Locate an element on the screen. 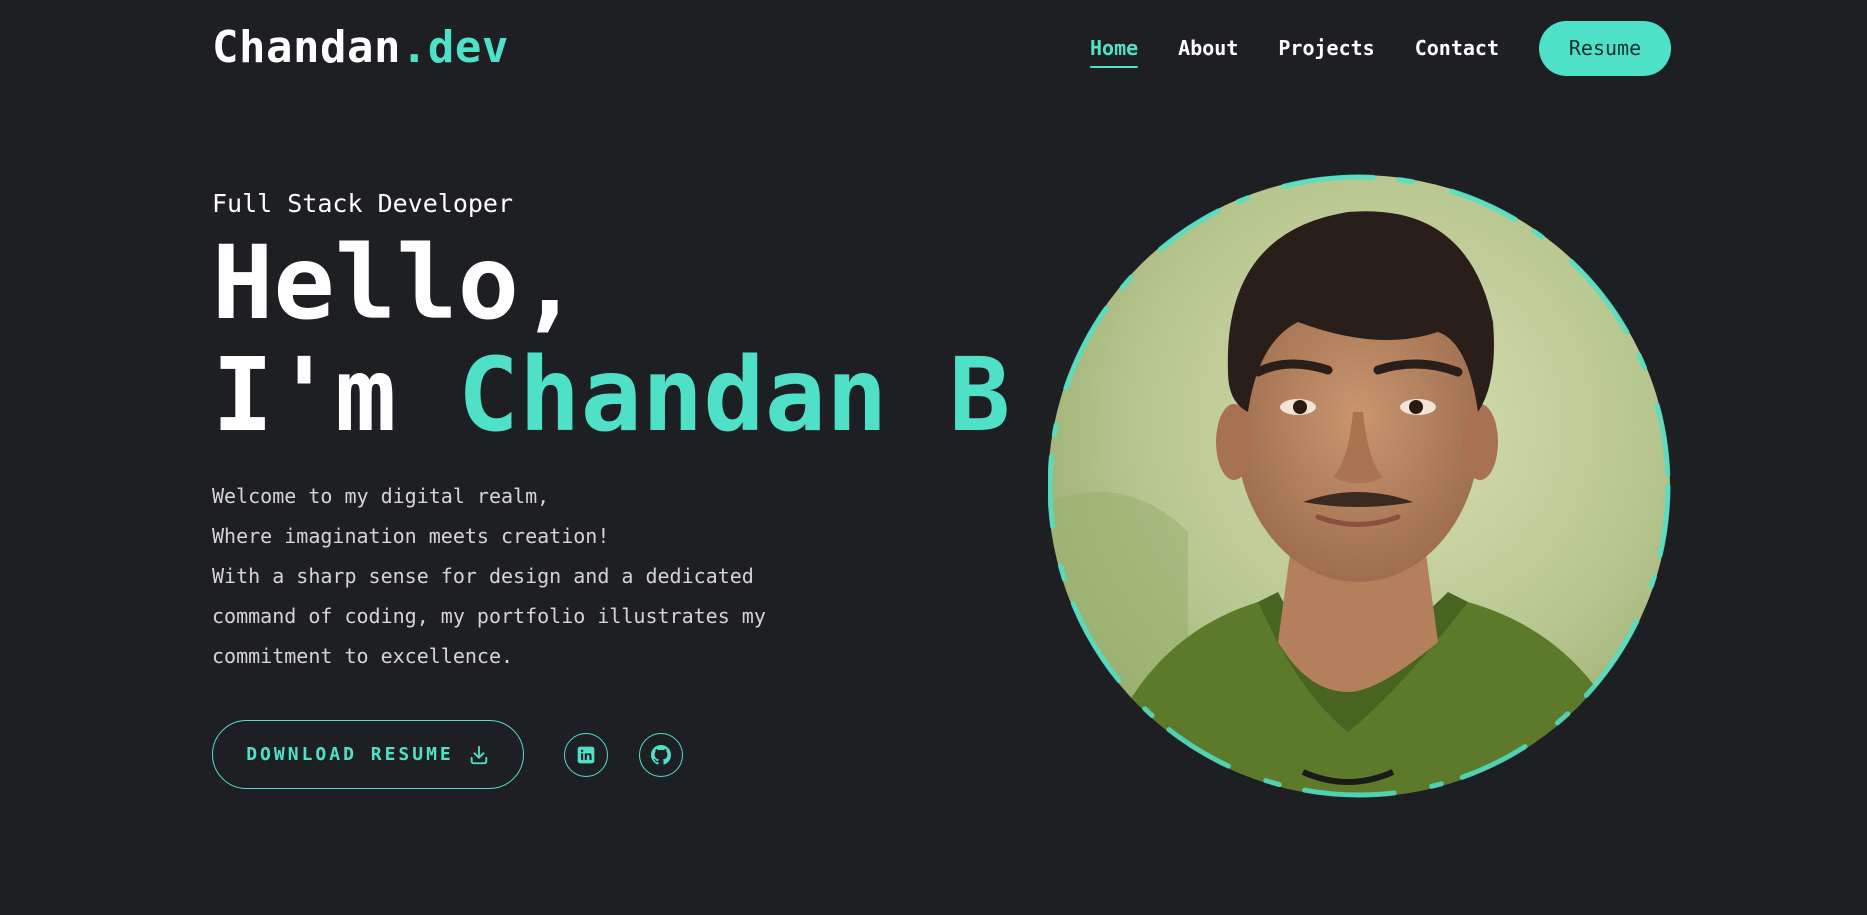  resume-button: Resume is located at coordinates (1605, 48).